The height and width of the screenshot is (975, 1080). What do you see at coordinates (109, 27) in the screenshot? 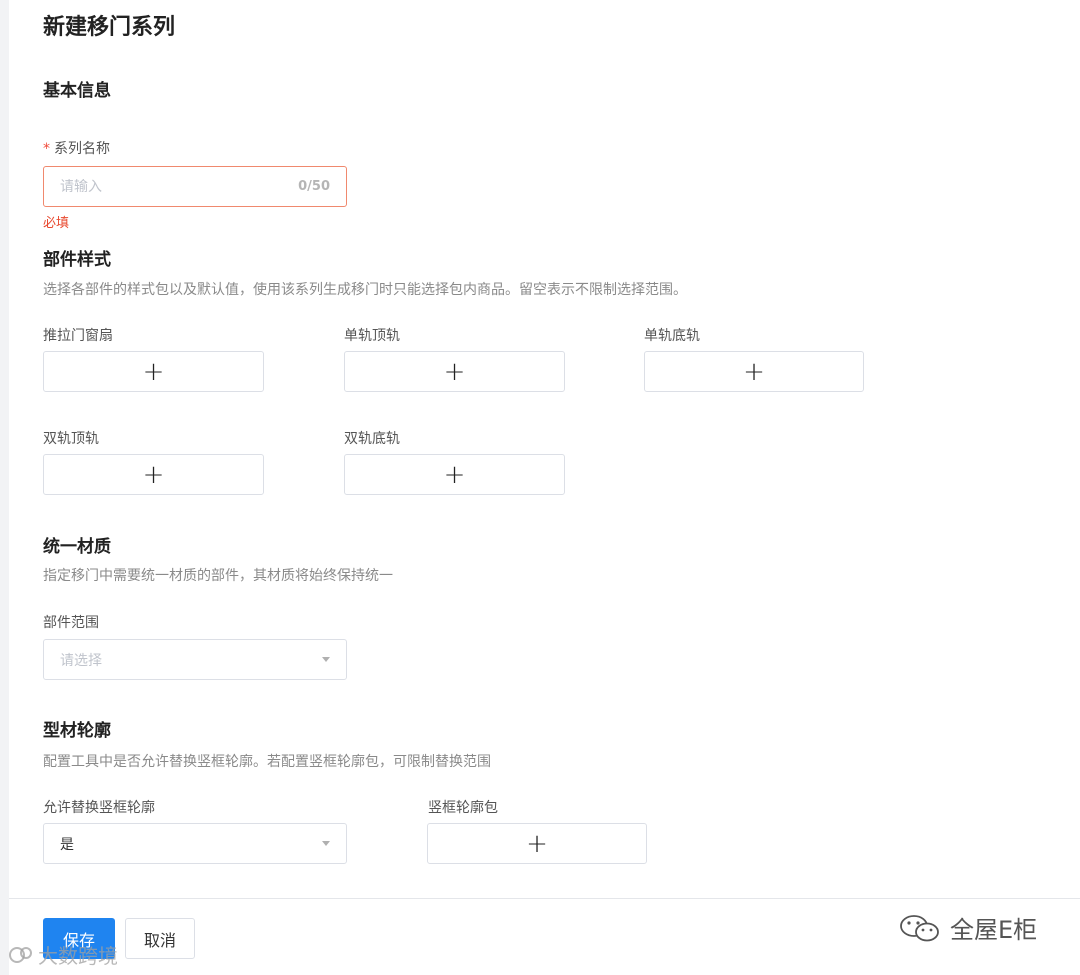
I see `page-title: 新建移门系列` at bounding box center [109, 27].